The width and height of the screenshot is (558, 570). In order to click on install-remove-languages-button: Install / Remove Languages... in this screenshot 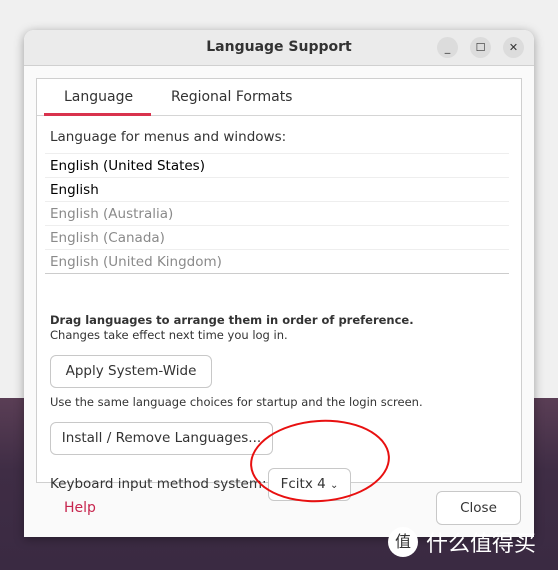, I will do `click(161, 438)`.